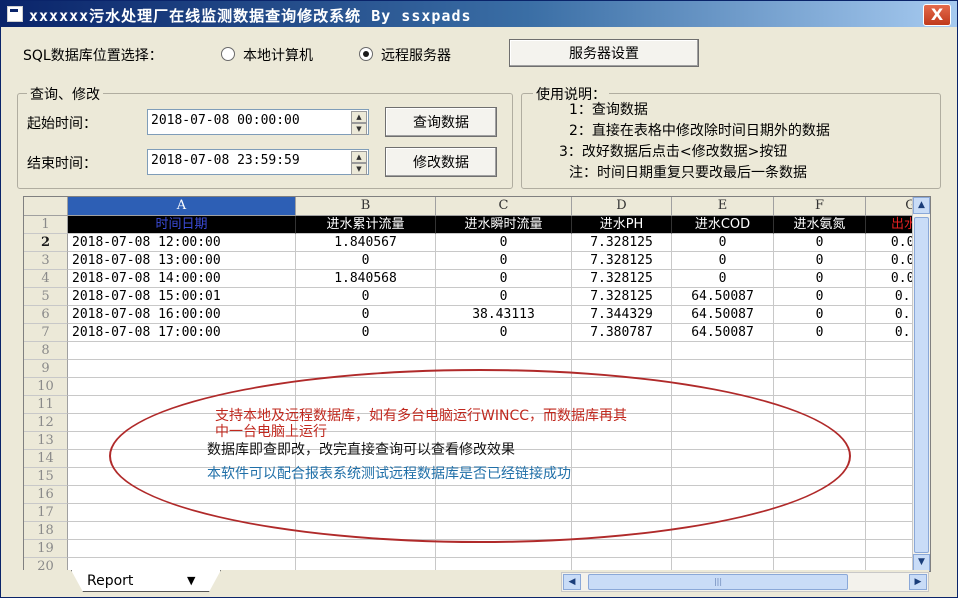  What do you see at coordinates (46, 333) in the screenshot?
I see `row-header-7: 7` at bounding box center [46, 333].